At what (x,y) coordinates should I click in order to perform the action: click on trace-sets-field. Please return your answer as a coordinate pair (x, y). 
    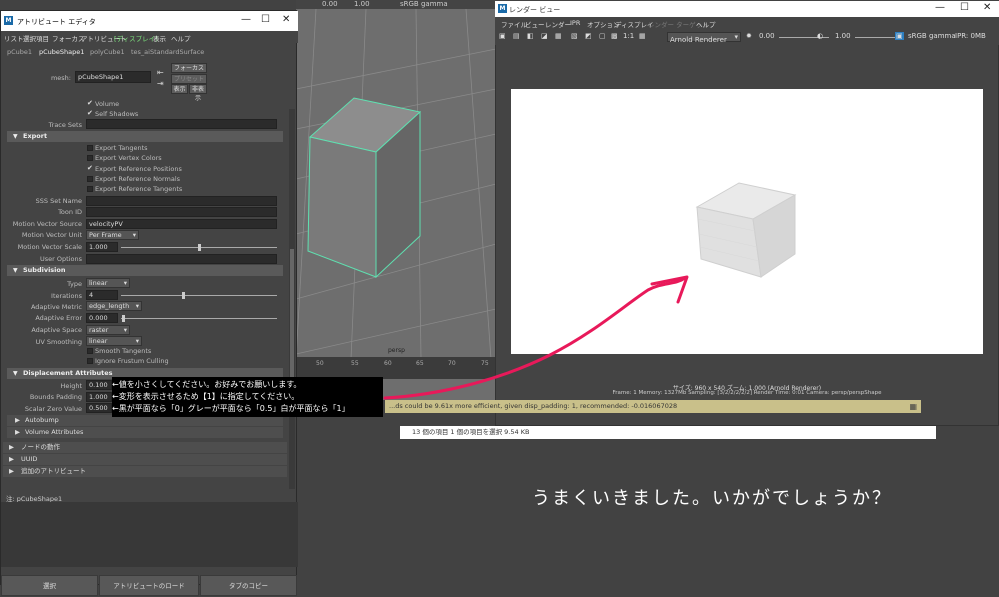
    Looking at the image, I should click on (181, 124).